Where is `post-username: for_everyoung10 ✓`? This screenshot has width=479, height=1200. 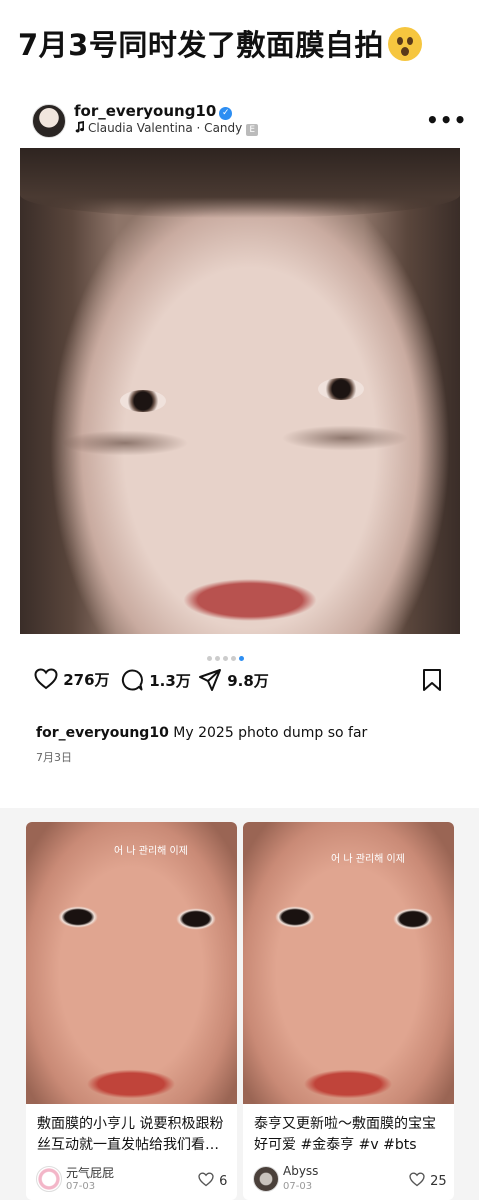
post-username: for_everyoung10 ✓ is located at coordinates (153, 111).